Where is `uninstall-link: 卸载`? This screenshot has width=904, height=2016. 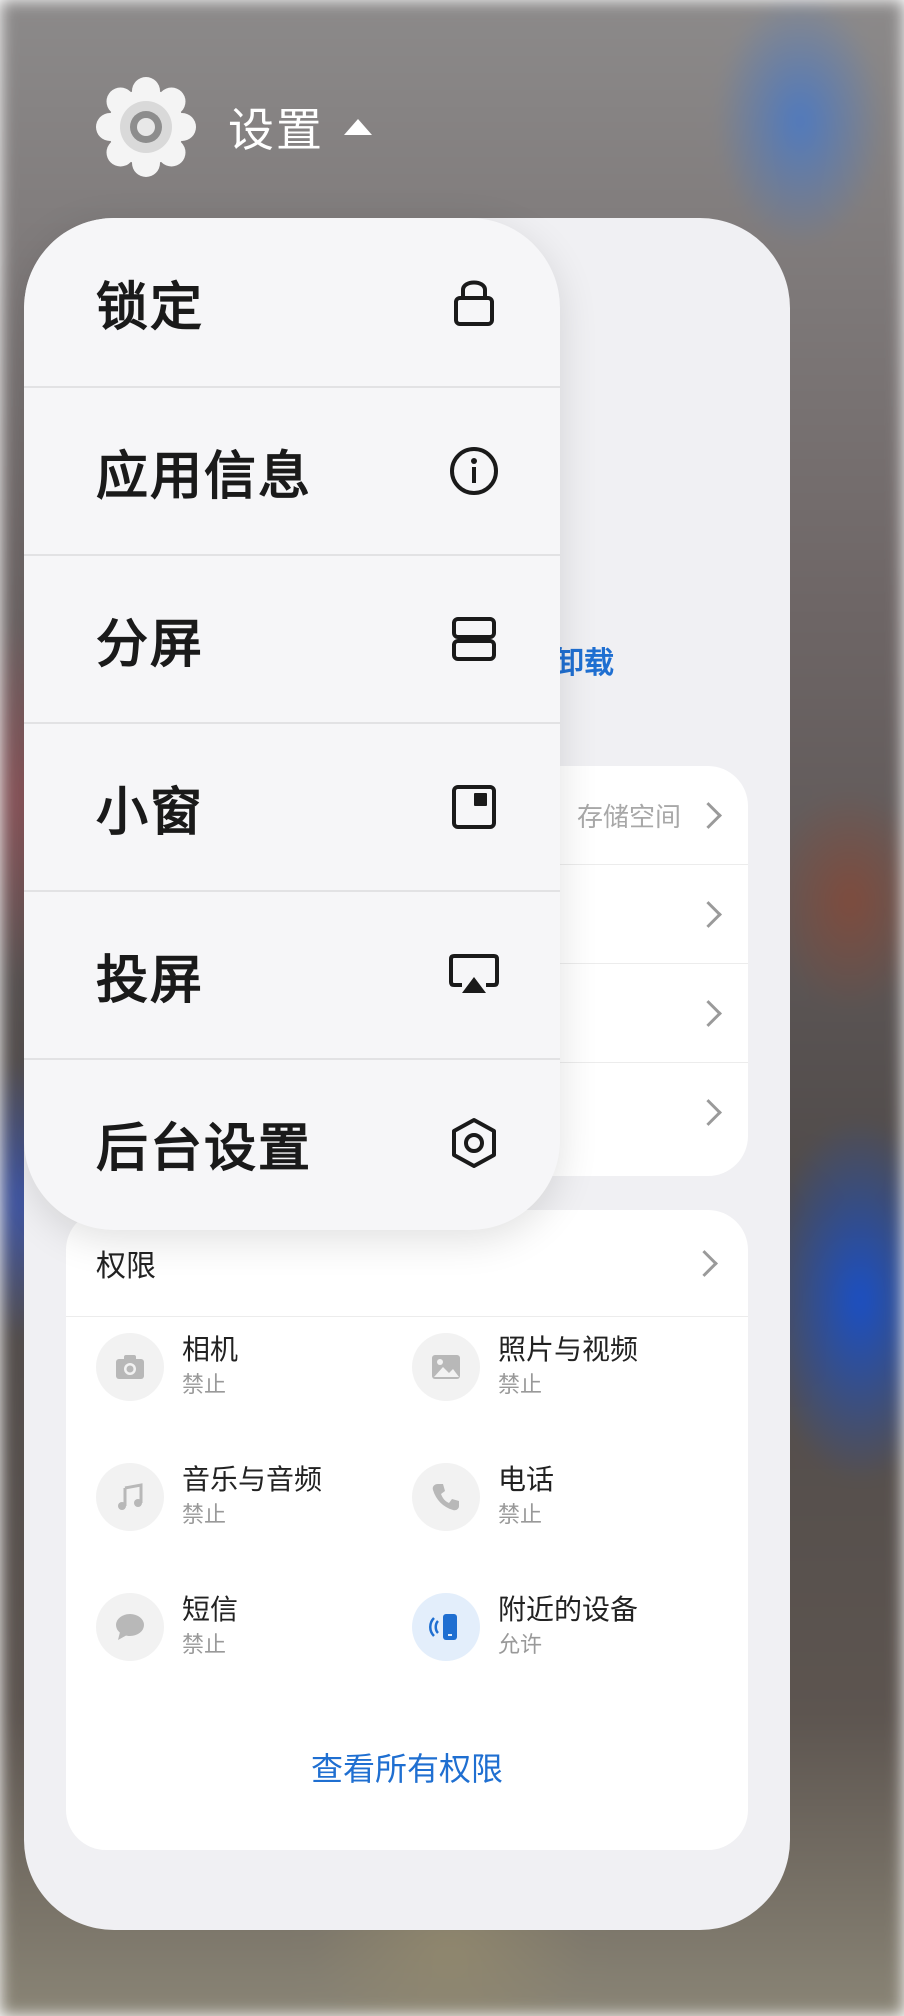 uninstall-link: 卸载 is located at coordinates (584, 660).